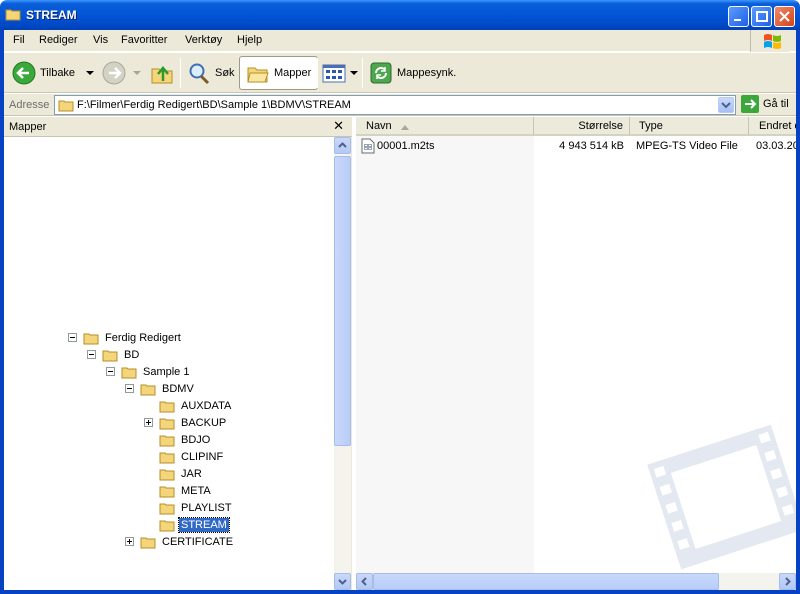 The image size is (800, 594). I want to click on scroll-right-button, so click(787, 581).